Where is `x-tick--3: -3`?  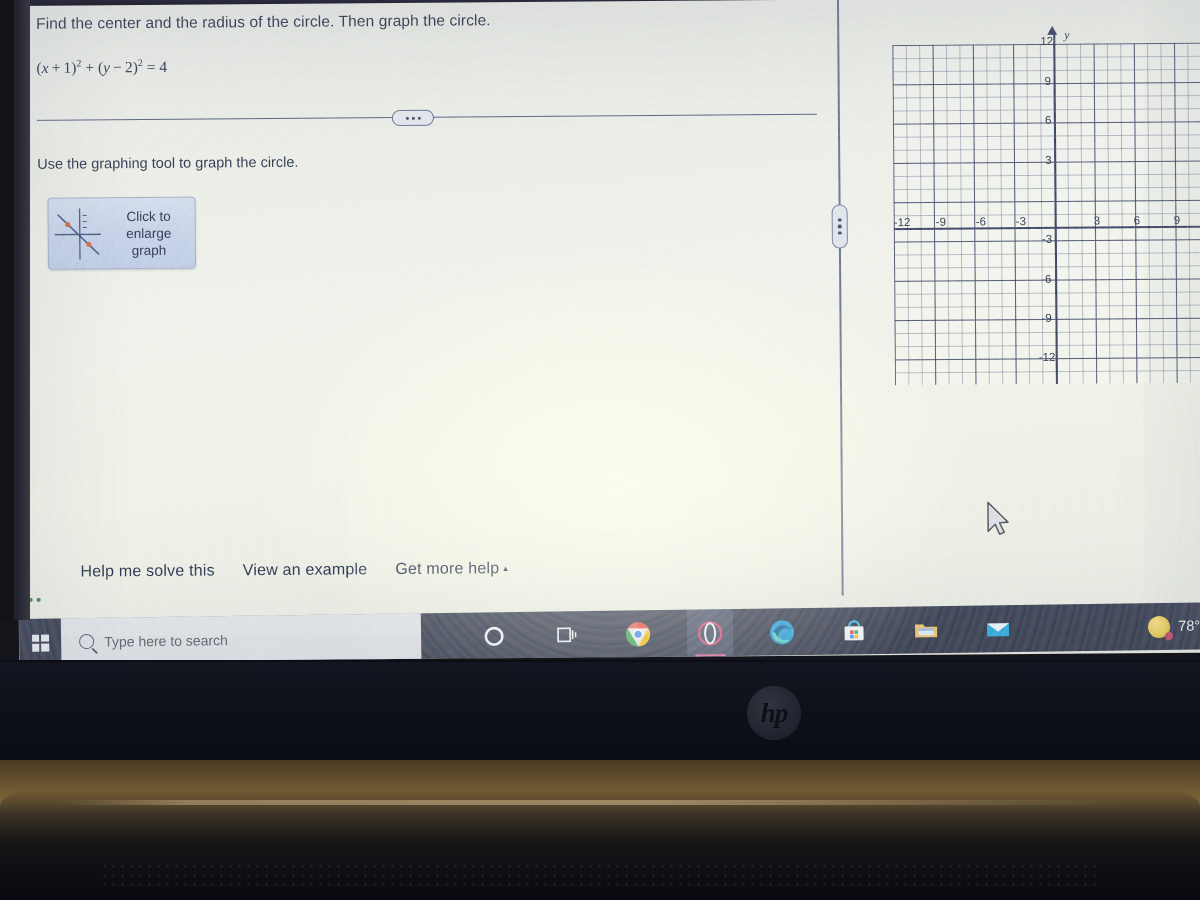 x-tick--3: -3 is located at coordinates (1021, 222).